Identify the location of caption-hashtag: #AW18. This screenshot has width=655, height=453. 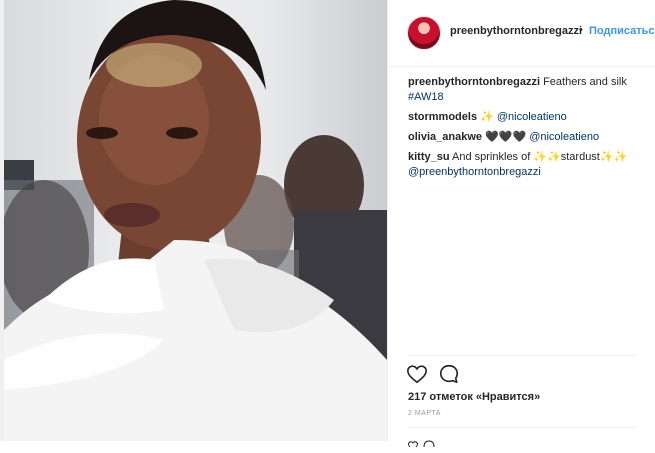
(426, 97).